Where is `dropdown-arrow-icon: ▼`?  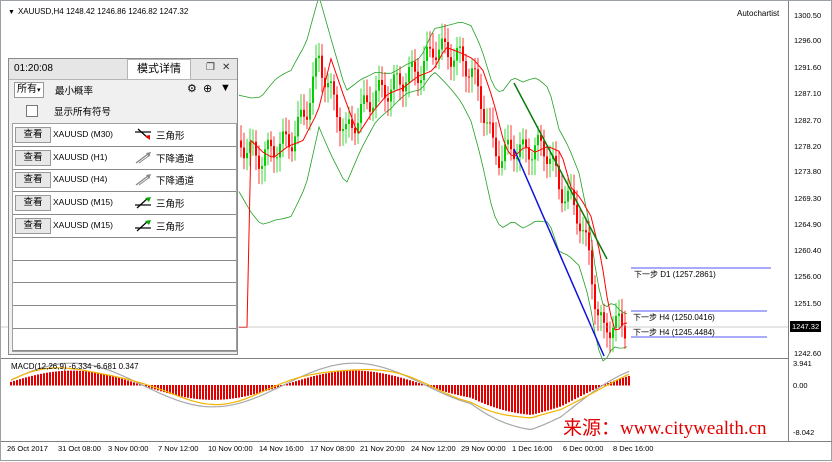
dropdown-arrow-icon: ▼ is located at coordinates (11, 12).